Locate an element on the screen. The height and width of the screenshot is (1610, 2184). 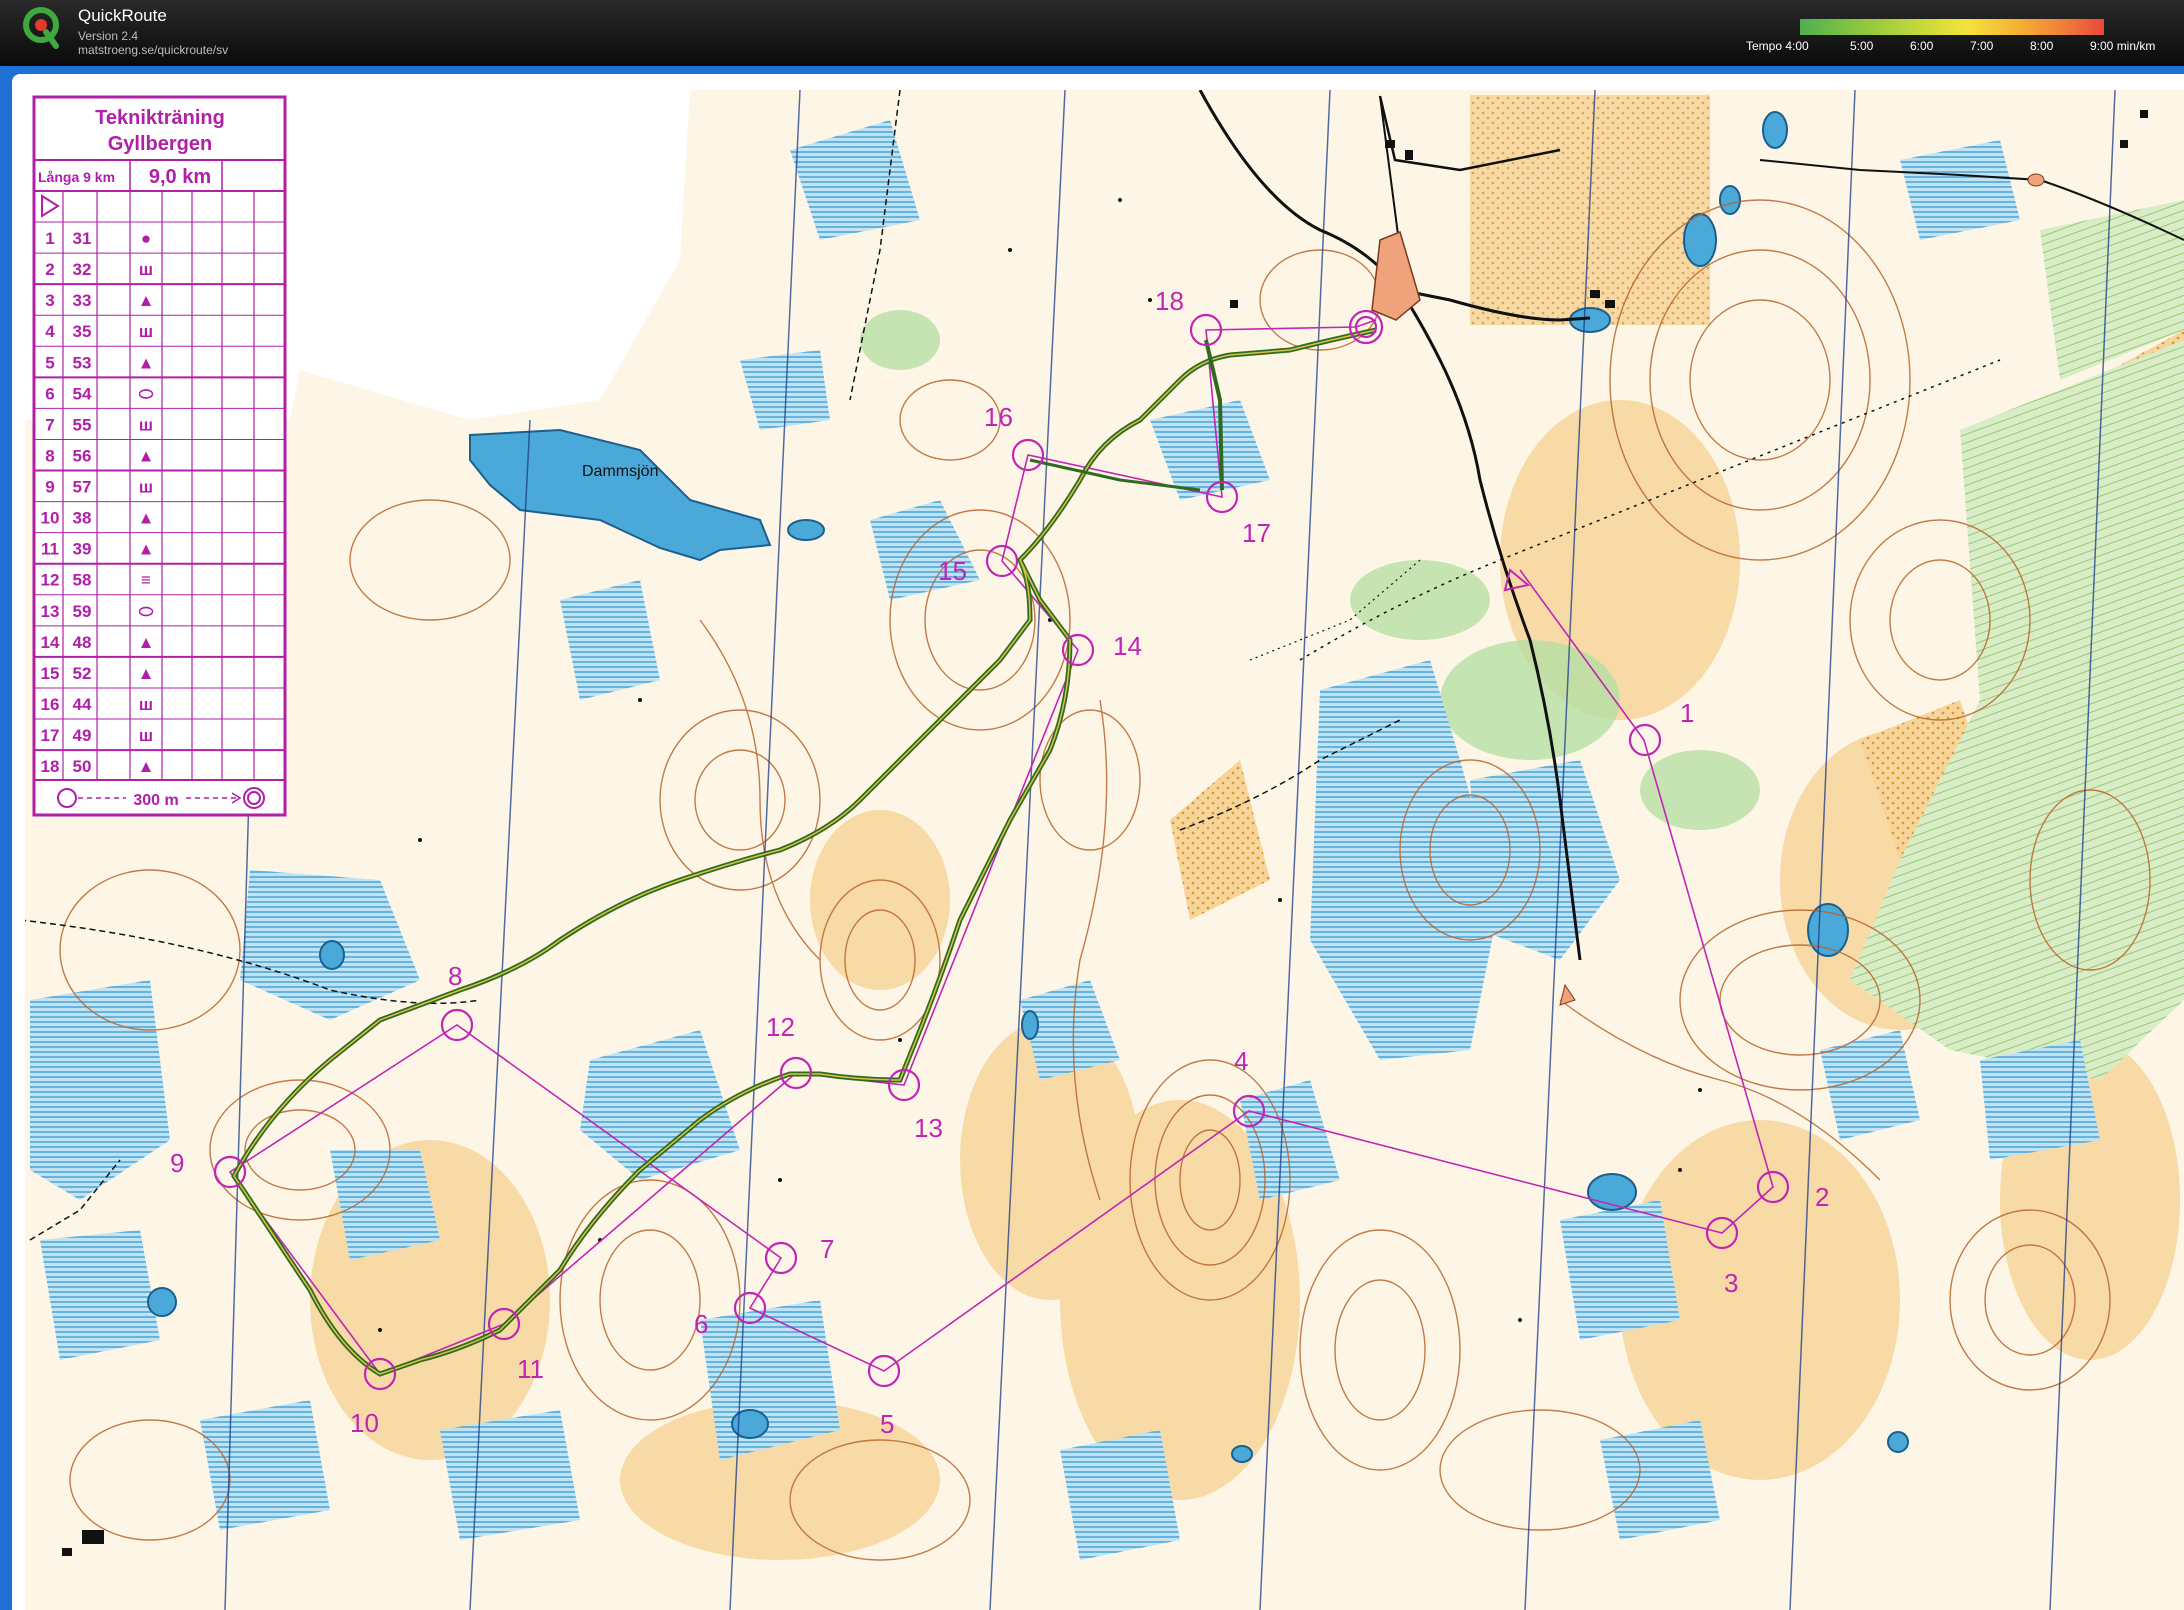
control-number-17: 17 is located at coordinates (1256, 533).